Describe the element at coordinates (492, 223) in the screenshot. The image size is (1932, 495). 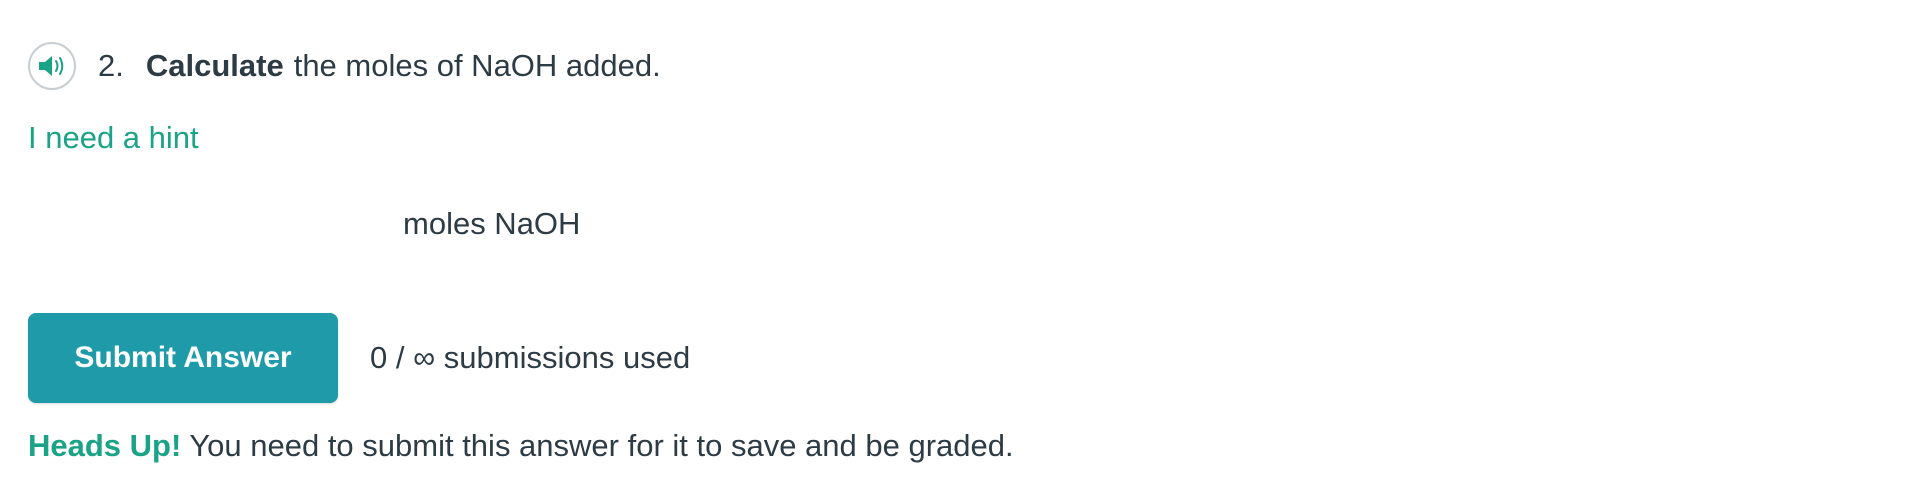
I see `answer-unit-label: moles NaOH` at that location.